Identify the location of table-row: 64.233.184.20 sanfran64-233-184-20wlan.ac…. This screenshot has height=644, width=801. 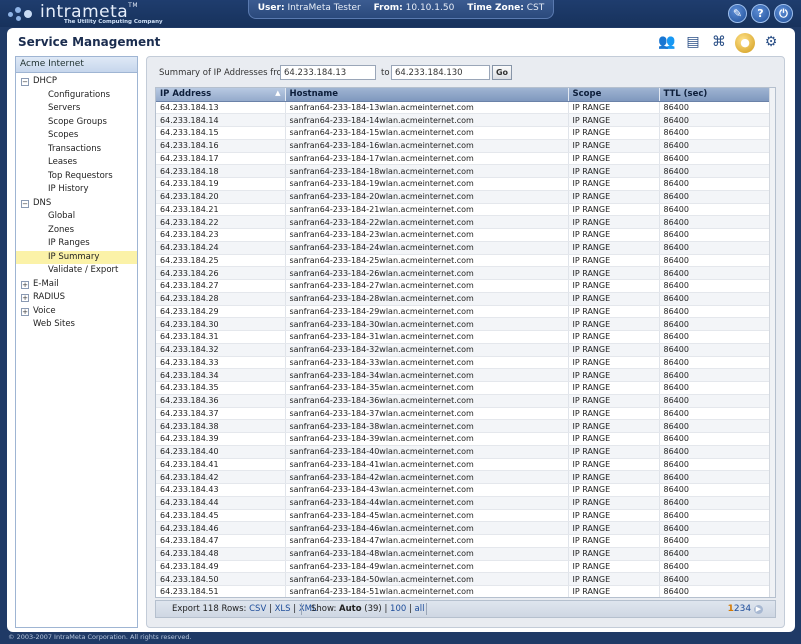
(465, 197).